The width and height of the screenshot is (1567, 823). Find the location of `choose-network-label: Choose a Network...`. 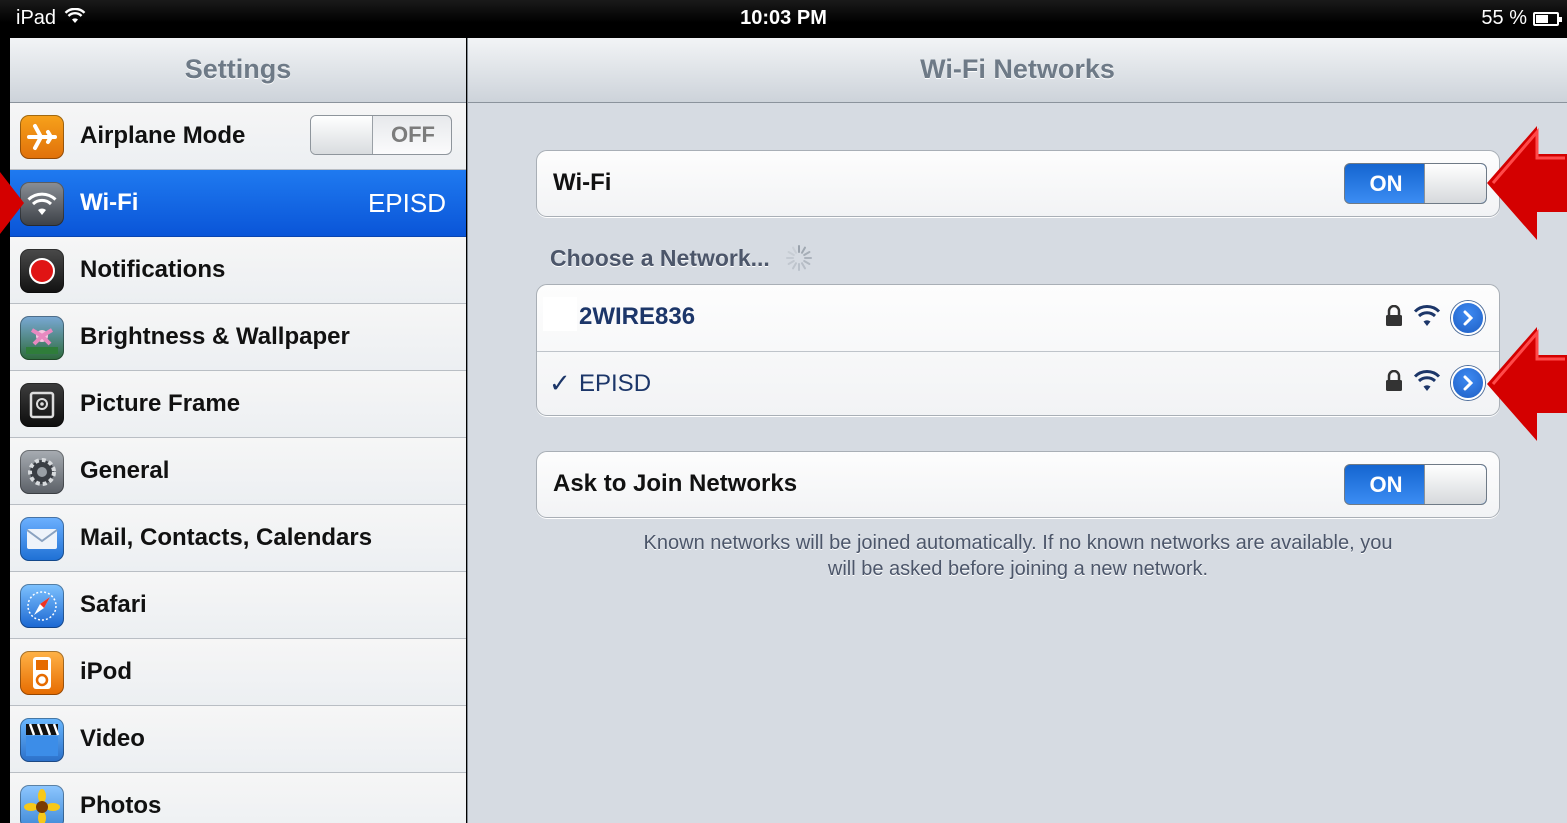

choose-network-label: Choose a Network... is located at coordinates (660, 257).